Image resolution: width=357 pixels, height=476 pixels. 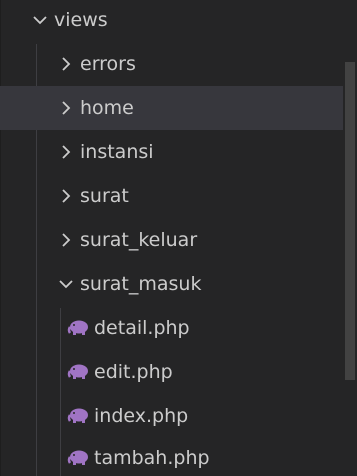 What do you see at coordinates (117, 152) in the screenshot?
I see `folder-label: instansi` at bounding box center [117, 152].